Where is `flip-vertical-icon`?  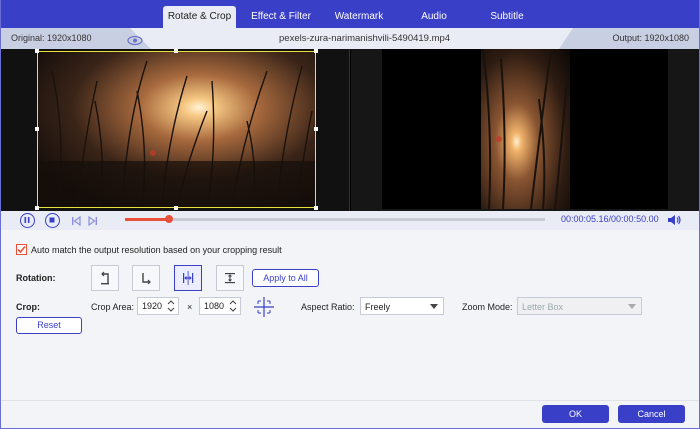
flip-vertical-icon is located at coordinates (230, 278).